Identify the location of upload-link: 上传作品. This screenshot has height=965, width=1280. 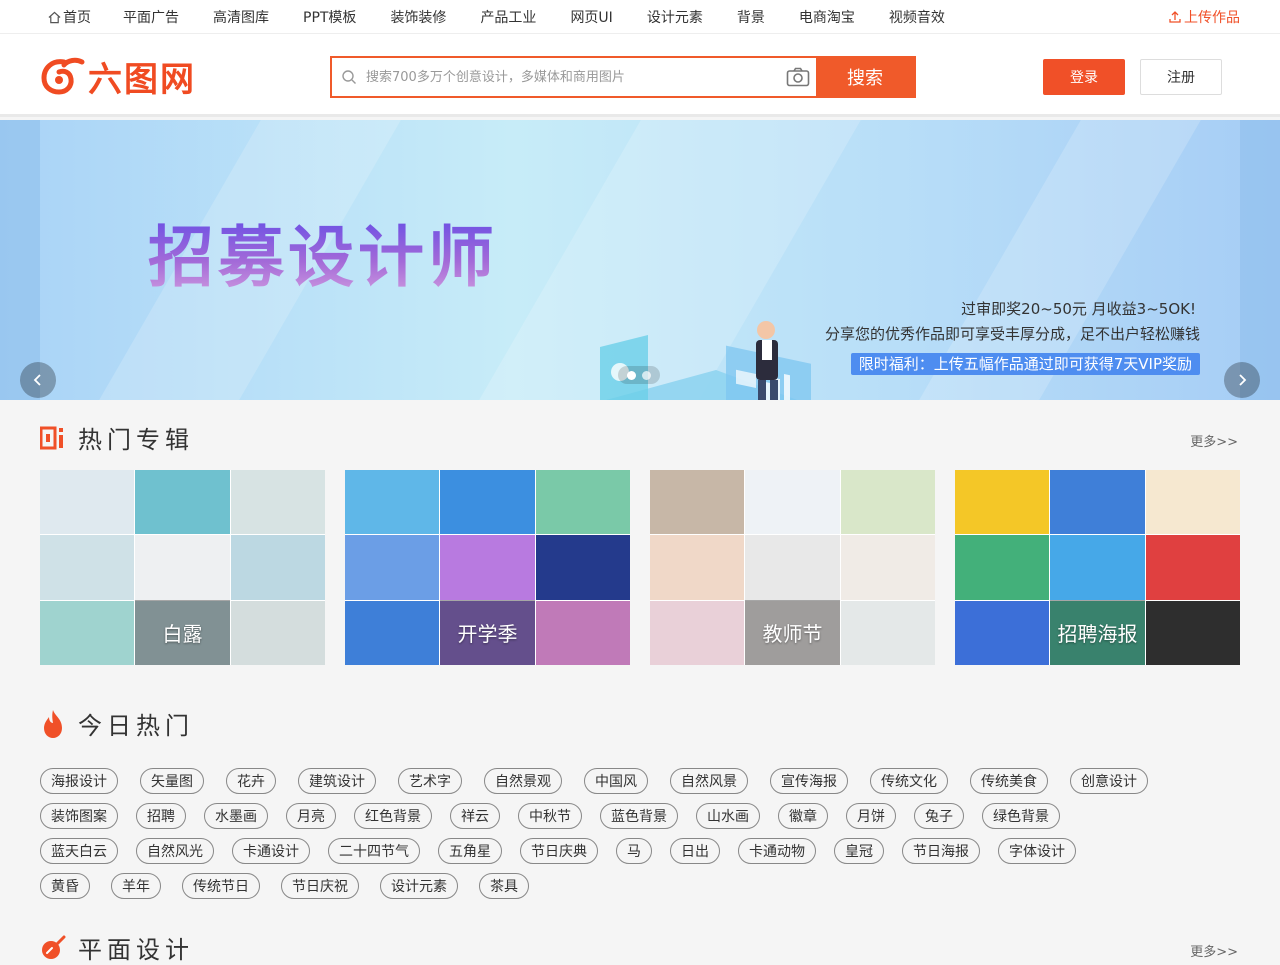
(1204, 17).